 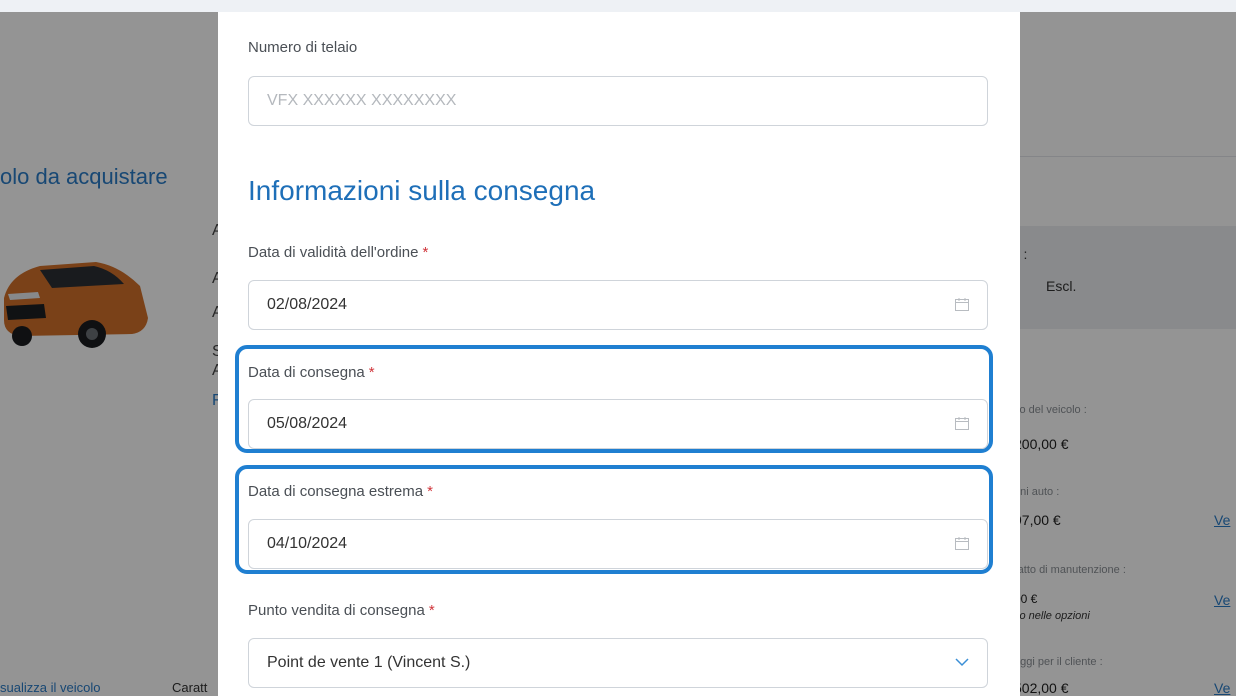 I want to click on delivery-section-title: Informazioni sulla consegna, so click(x=422, y=190).